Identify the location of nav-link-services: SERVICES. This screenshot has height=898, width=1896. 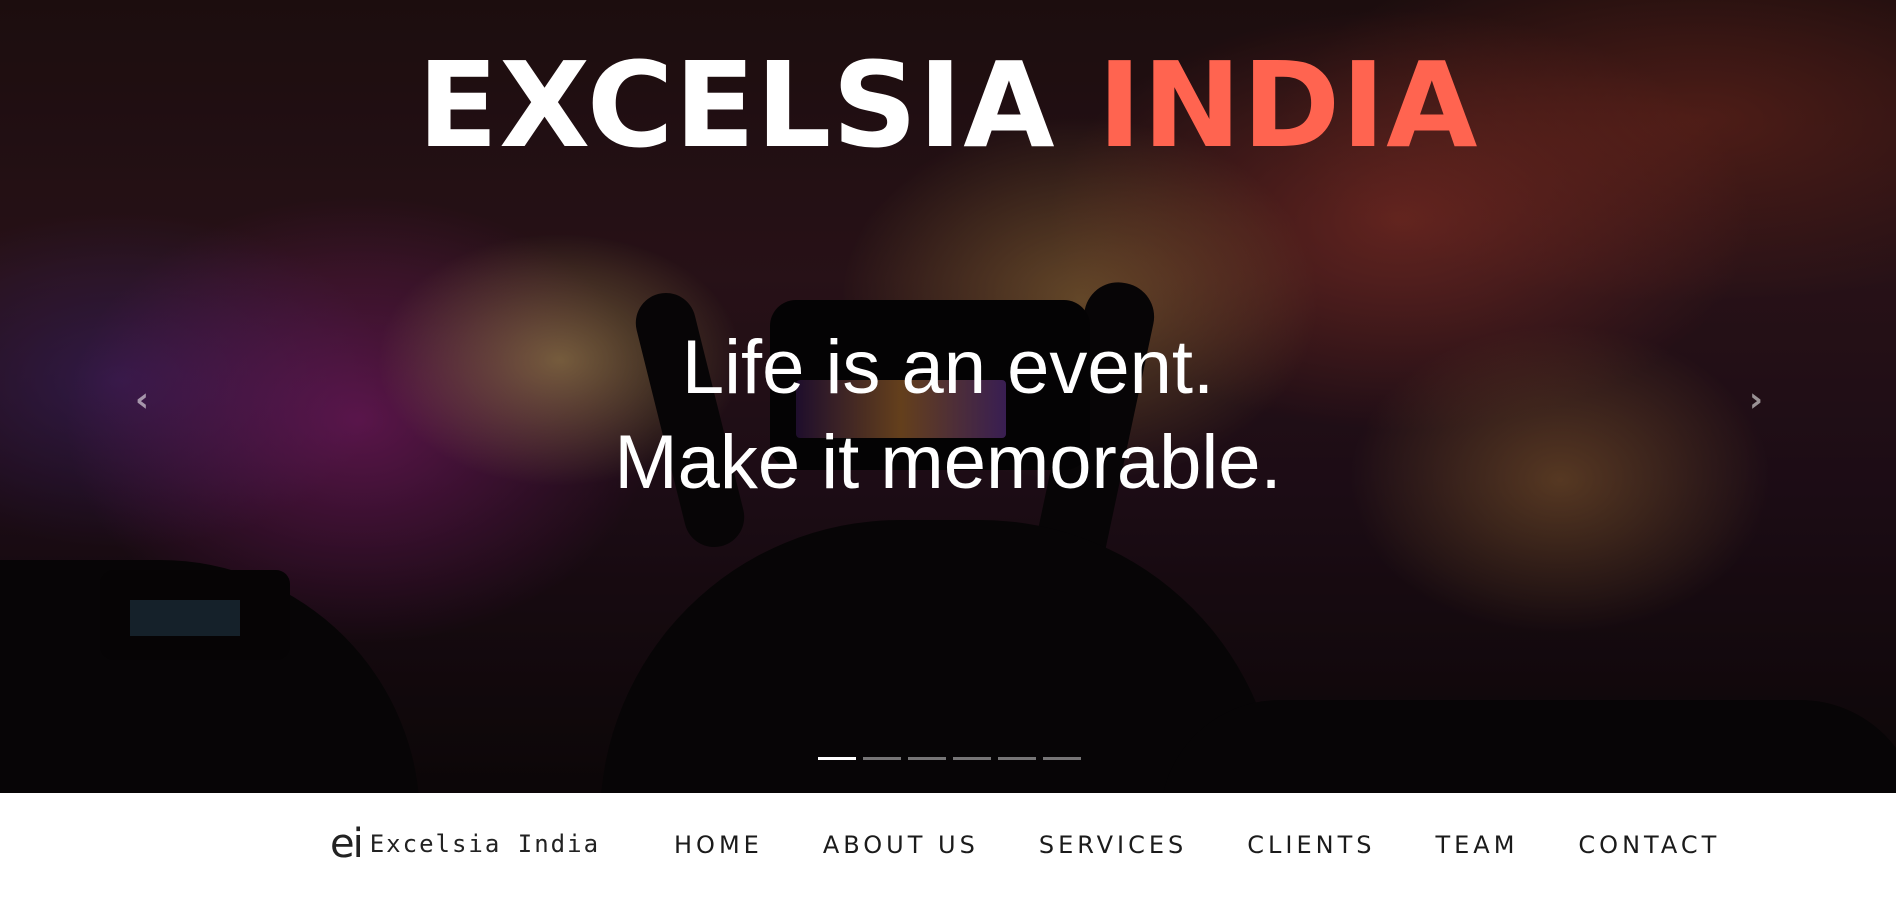
(1113, 845).